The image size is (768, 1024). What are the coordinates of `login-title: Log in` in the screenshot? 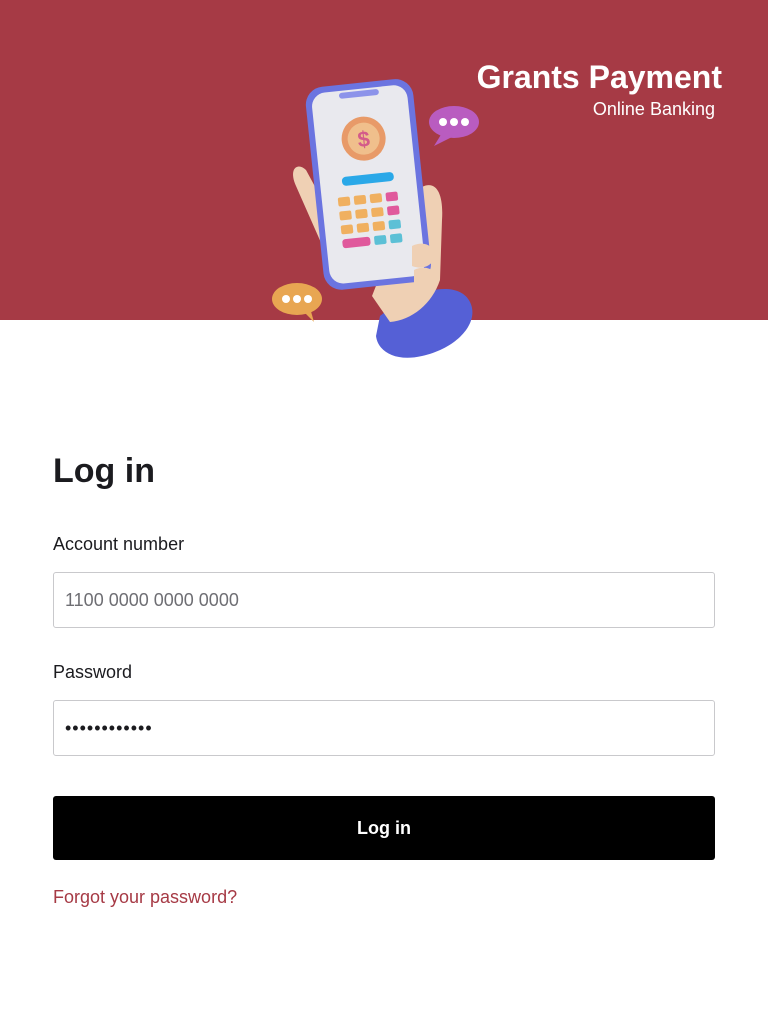 It's located at (104, 471).